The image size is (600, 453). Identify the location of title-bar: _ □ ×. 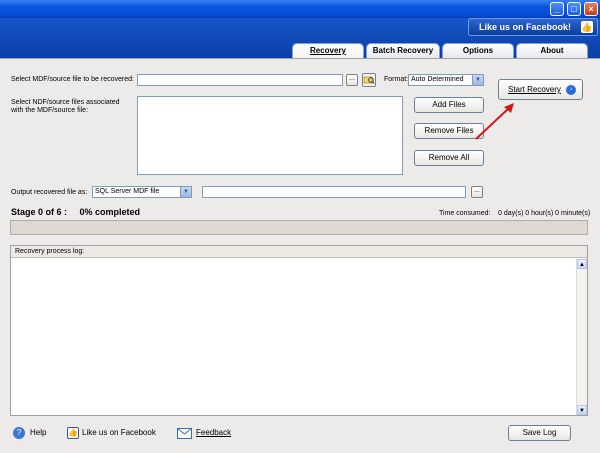
(300, 9).